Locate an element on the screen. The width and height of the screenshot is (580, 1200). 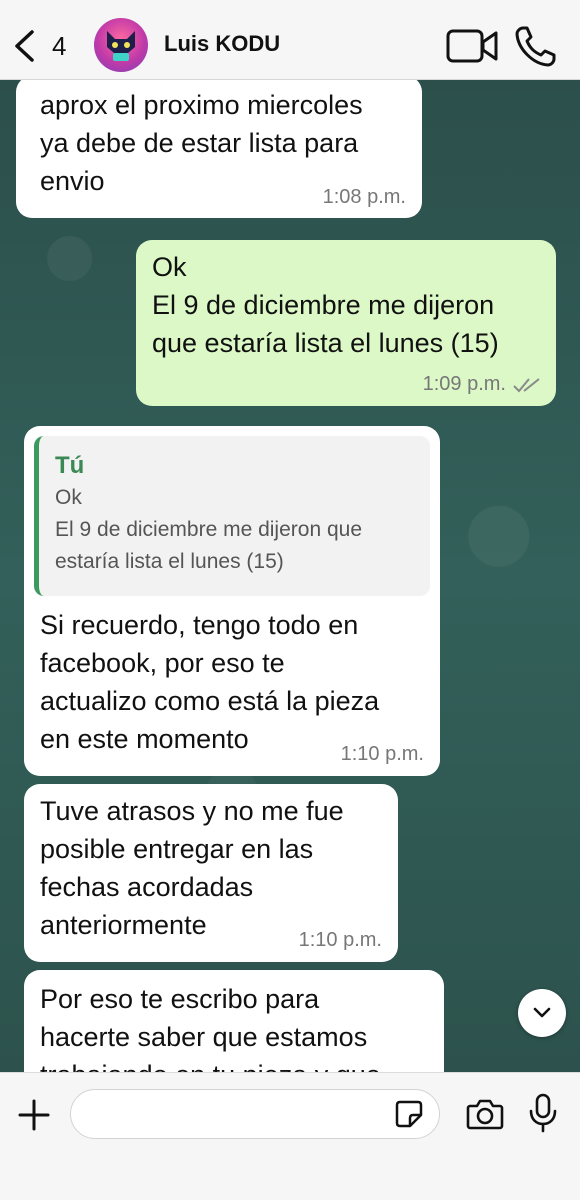
chevron-down-icon is located at coordinates (542, 1012).